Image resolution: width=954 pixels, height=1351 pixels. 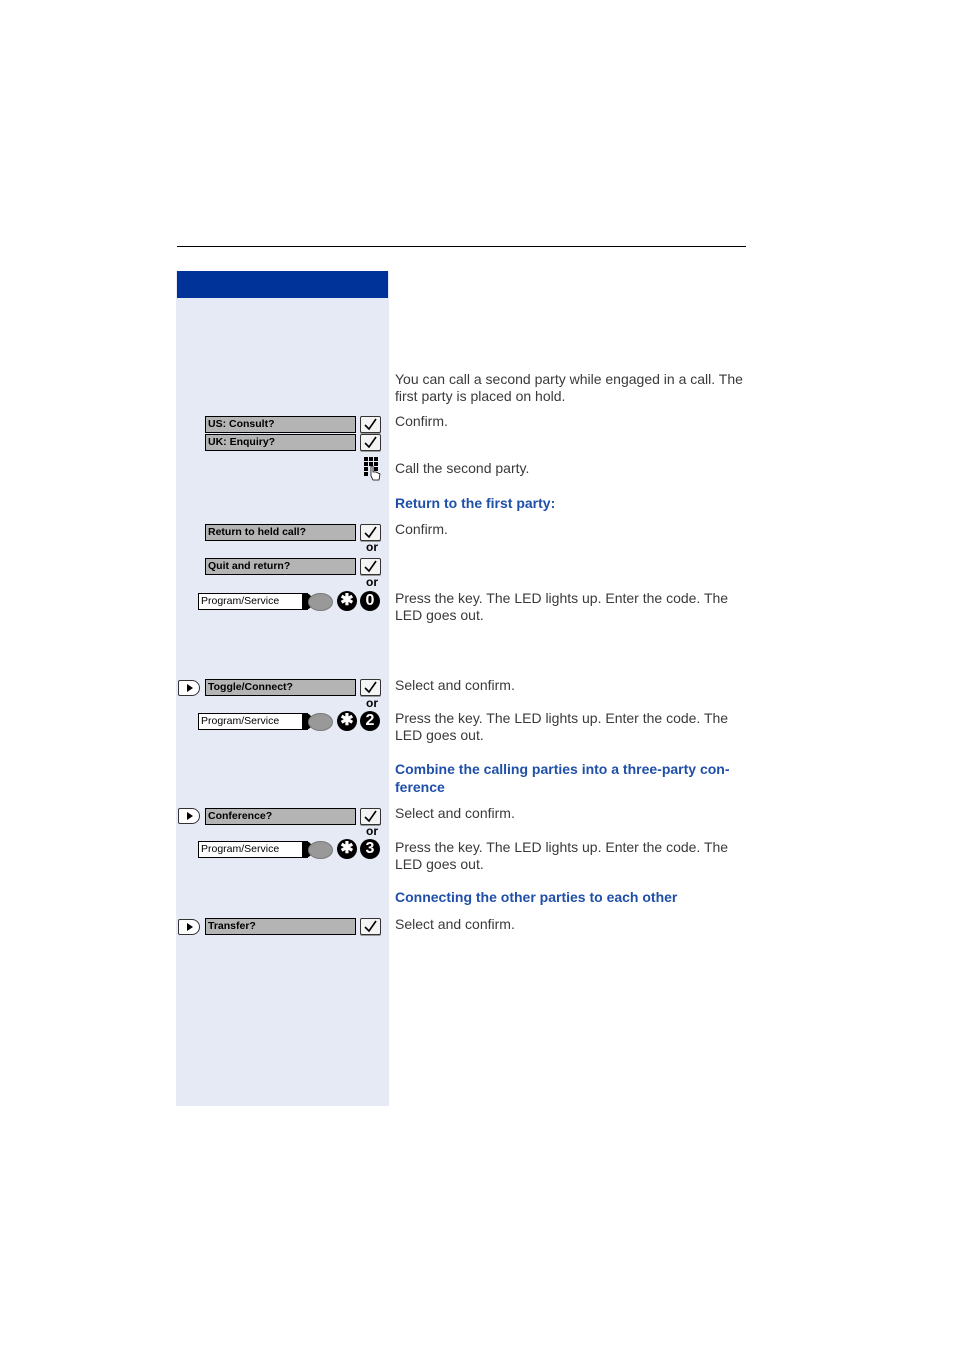 What do you see at coordinates (370, 849) in the screenshot?
I see `digit-key-icon: 3` at bounding box center [370, 849].